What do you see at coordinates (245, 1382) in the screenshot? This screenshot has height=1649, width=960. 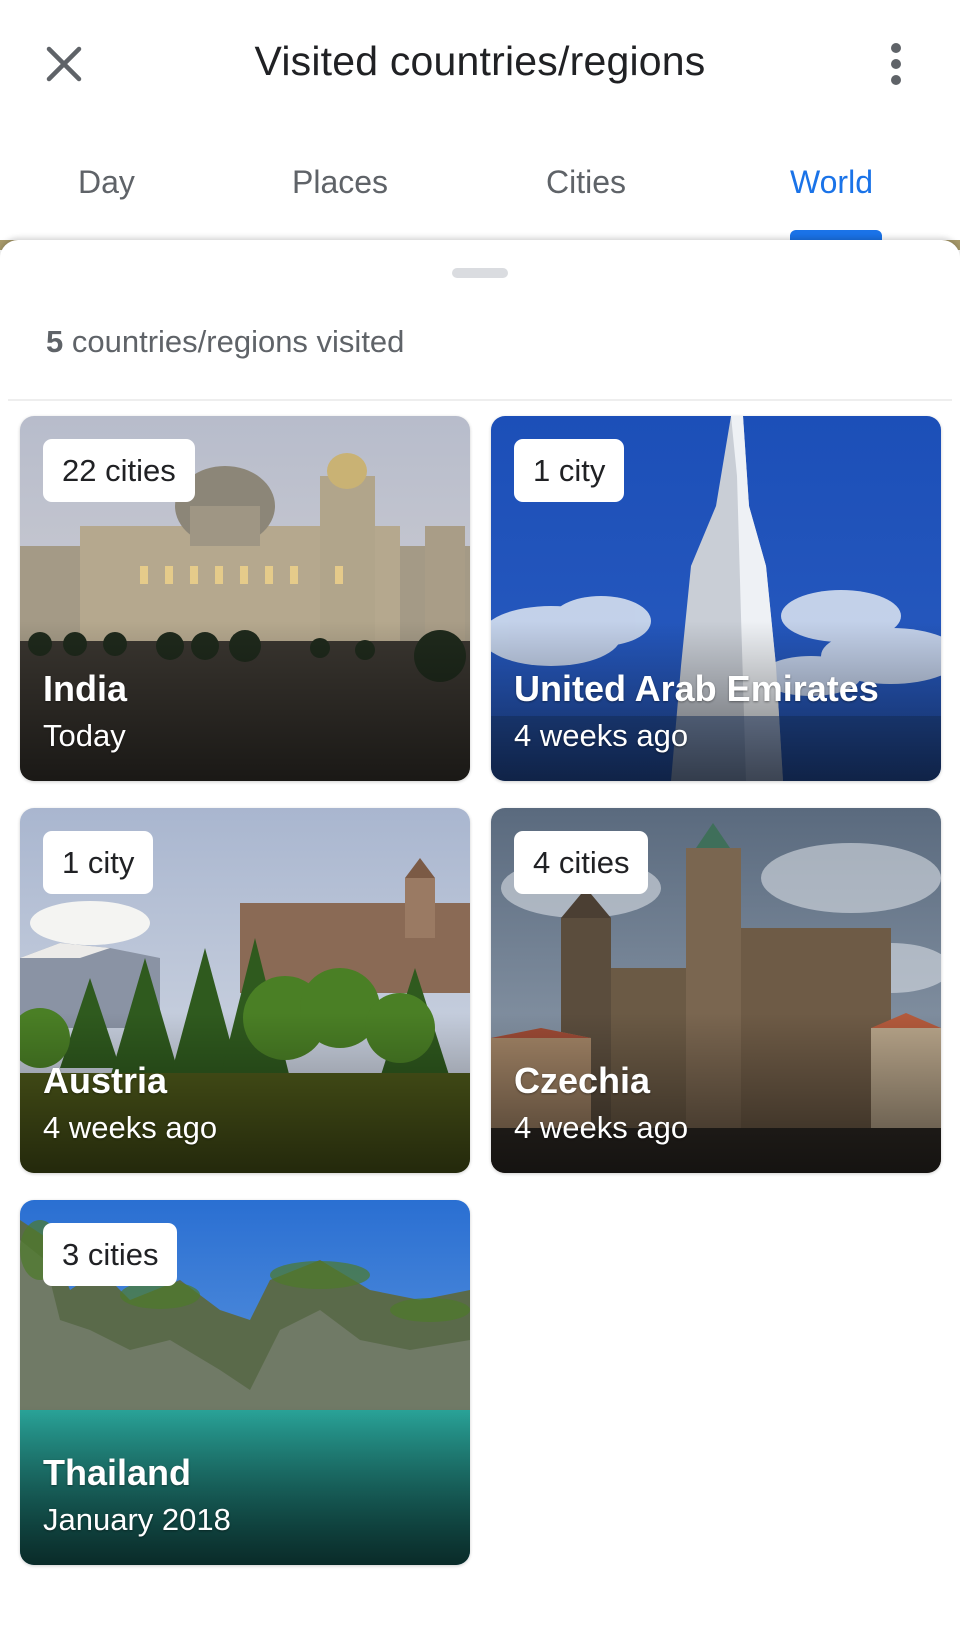 I see `country-card-thailand: 3 cities Thailand January 2018` at bounding box center [245, 1382].